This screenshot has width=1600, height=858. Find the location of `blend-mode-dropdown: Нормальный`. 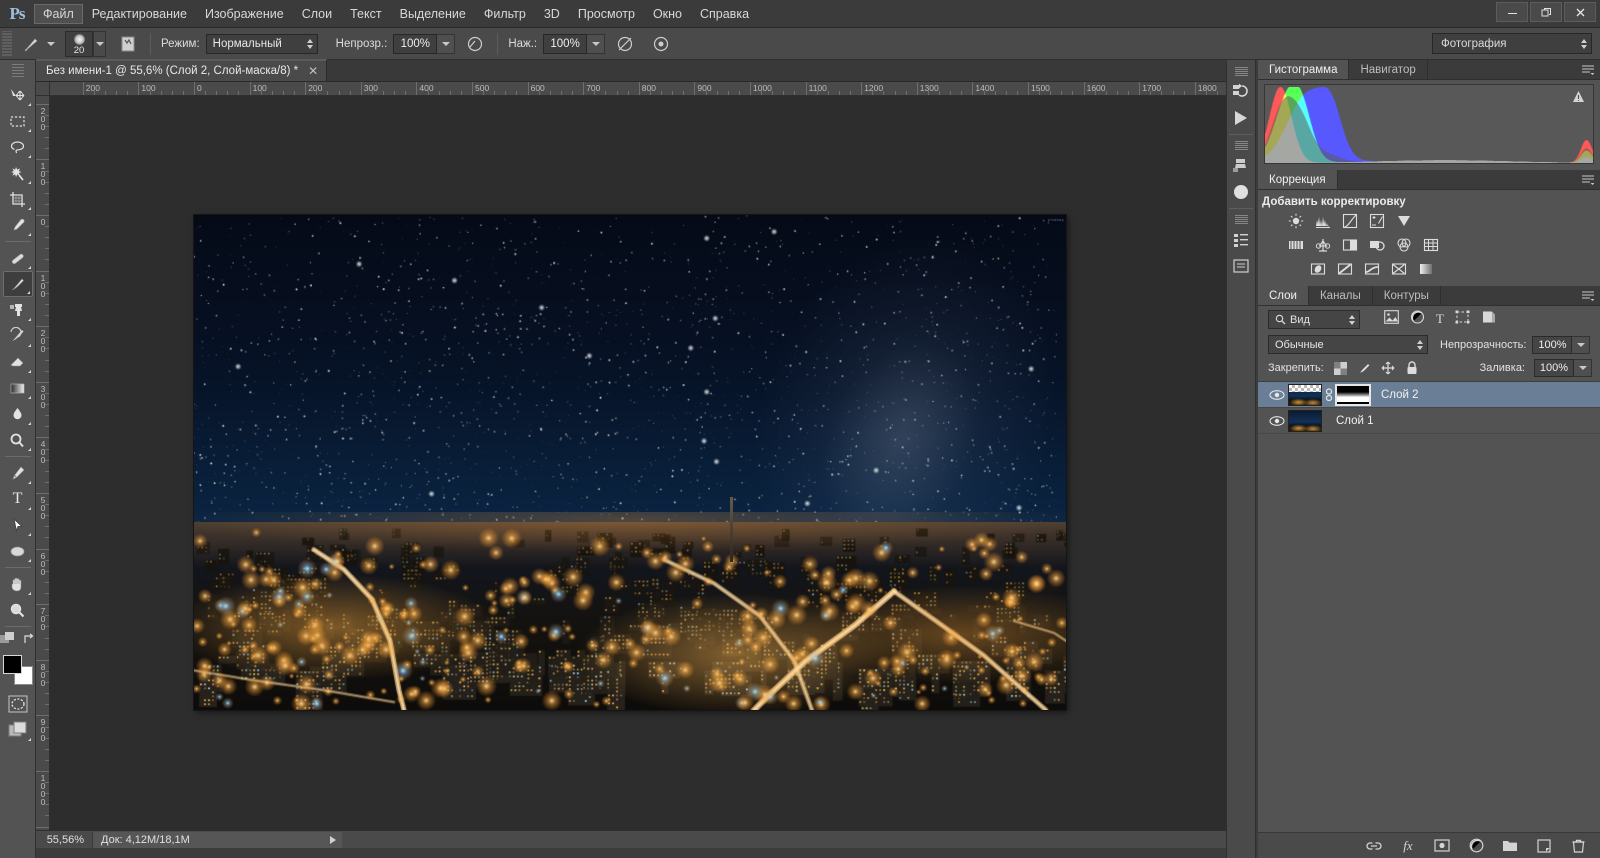

blend-mode-dropdown: Нормальный is located at coordinates (261, 43).